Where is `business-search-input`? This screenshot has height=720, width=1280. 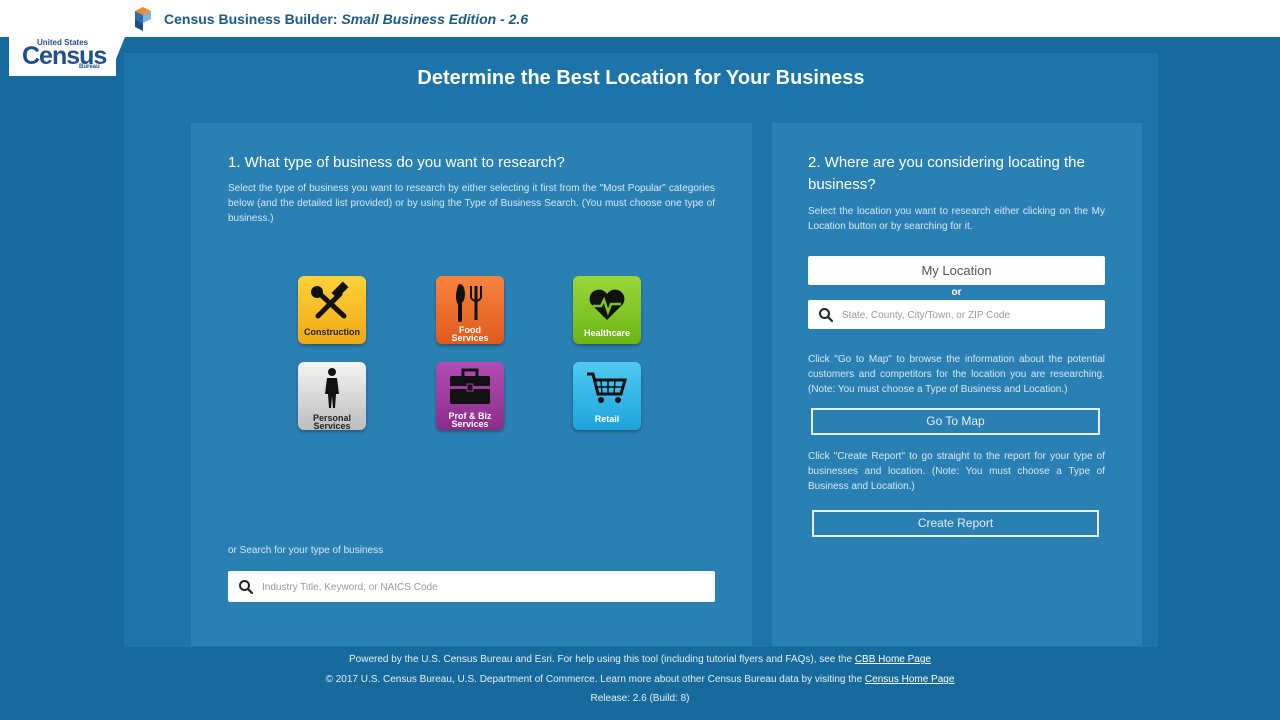
business-search-input is located at coordinates (482, 587).